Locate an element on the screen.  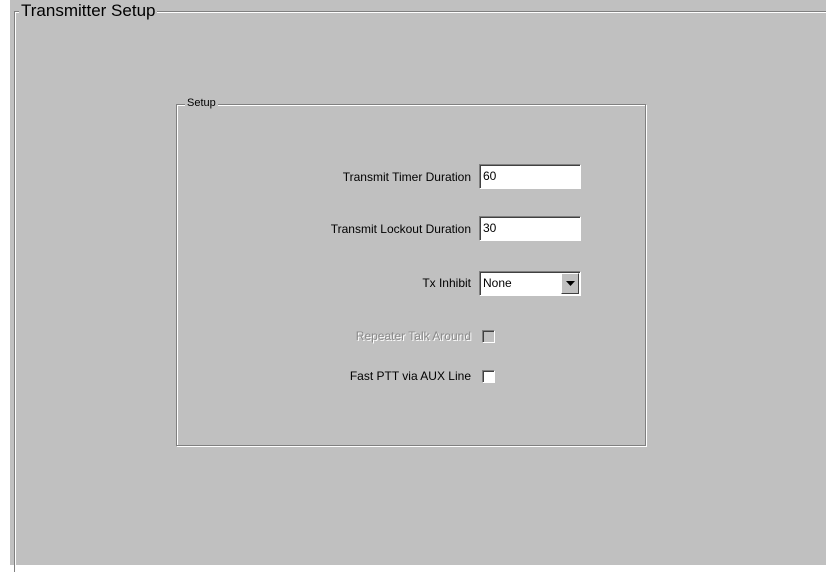
transmit-timer-duration-label: Transmit Timer Duration is located at coordinates (406, 177).